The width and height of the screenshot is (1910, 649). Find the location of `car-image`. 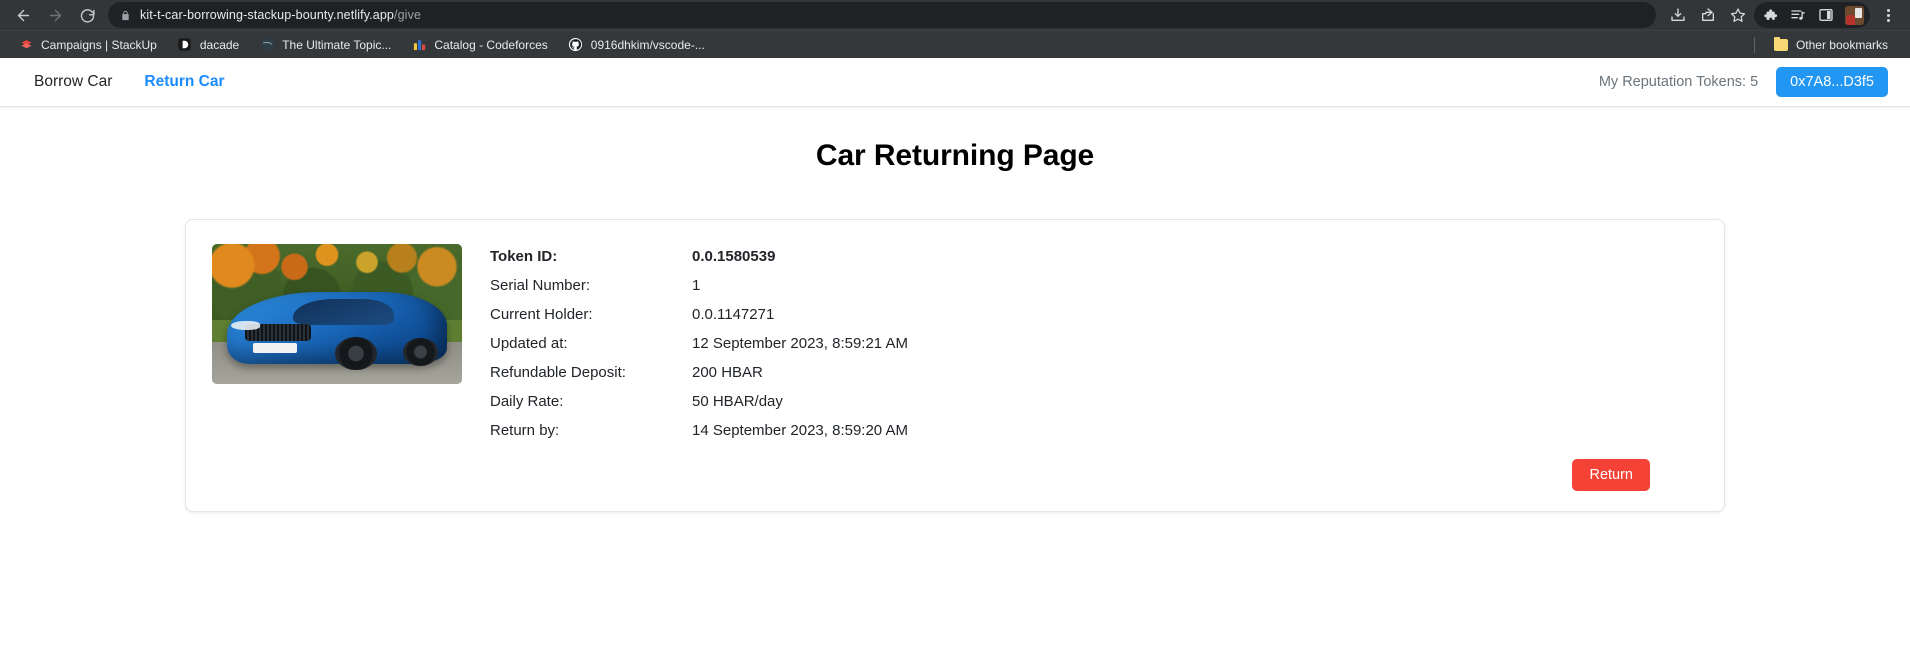

car-image is located at coordinates (337, 314).